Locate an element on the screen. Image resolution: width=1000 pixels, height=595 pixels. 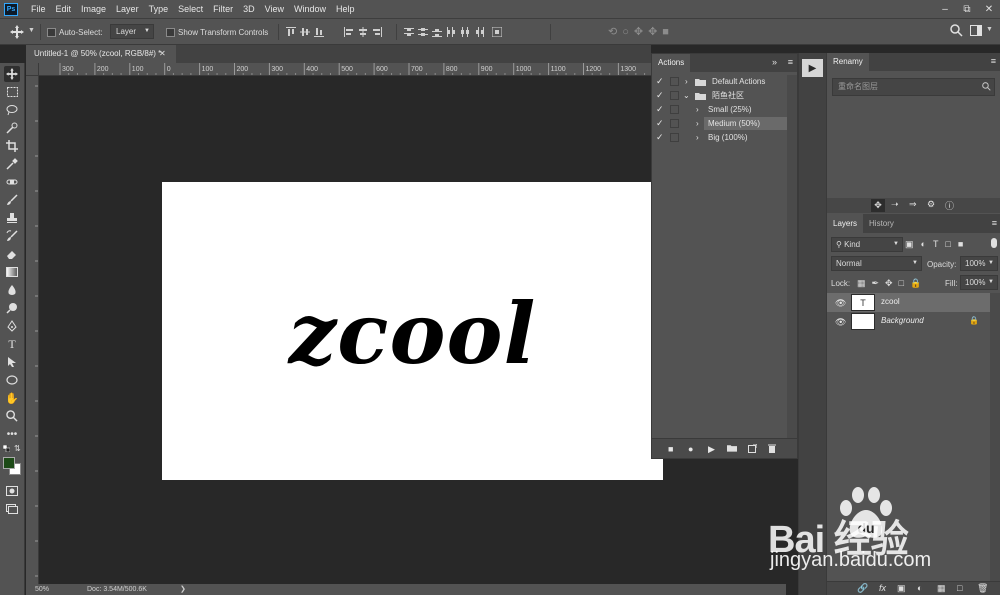
visibility-eye-icon: 👁 is located at coordinates (840, 322).